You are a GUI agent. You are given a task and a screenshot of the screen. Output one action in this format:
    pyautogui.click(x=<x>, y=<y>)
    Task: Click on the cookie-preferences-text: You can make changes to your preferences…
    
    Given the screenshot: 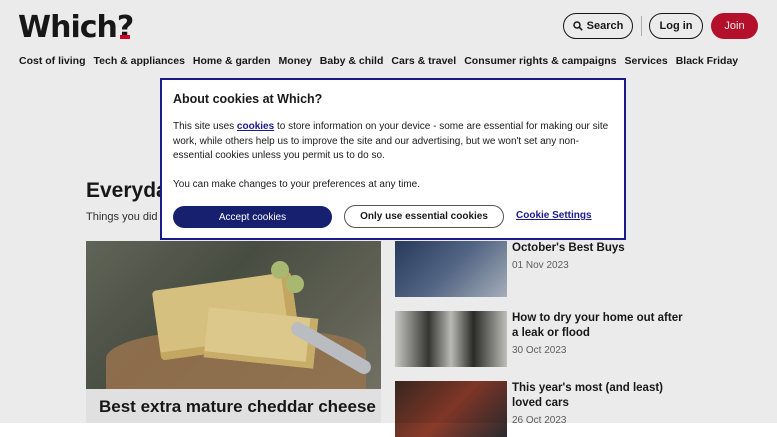 What is the action you would take?
    pyautogui.click(x=296, y=184)
    